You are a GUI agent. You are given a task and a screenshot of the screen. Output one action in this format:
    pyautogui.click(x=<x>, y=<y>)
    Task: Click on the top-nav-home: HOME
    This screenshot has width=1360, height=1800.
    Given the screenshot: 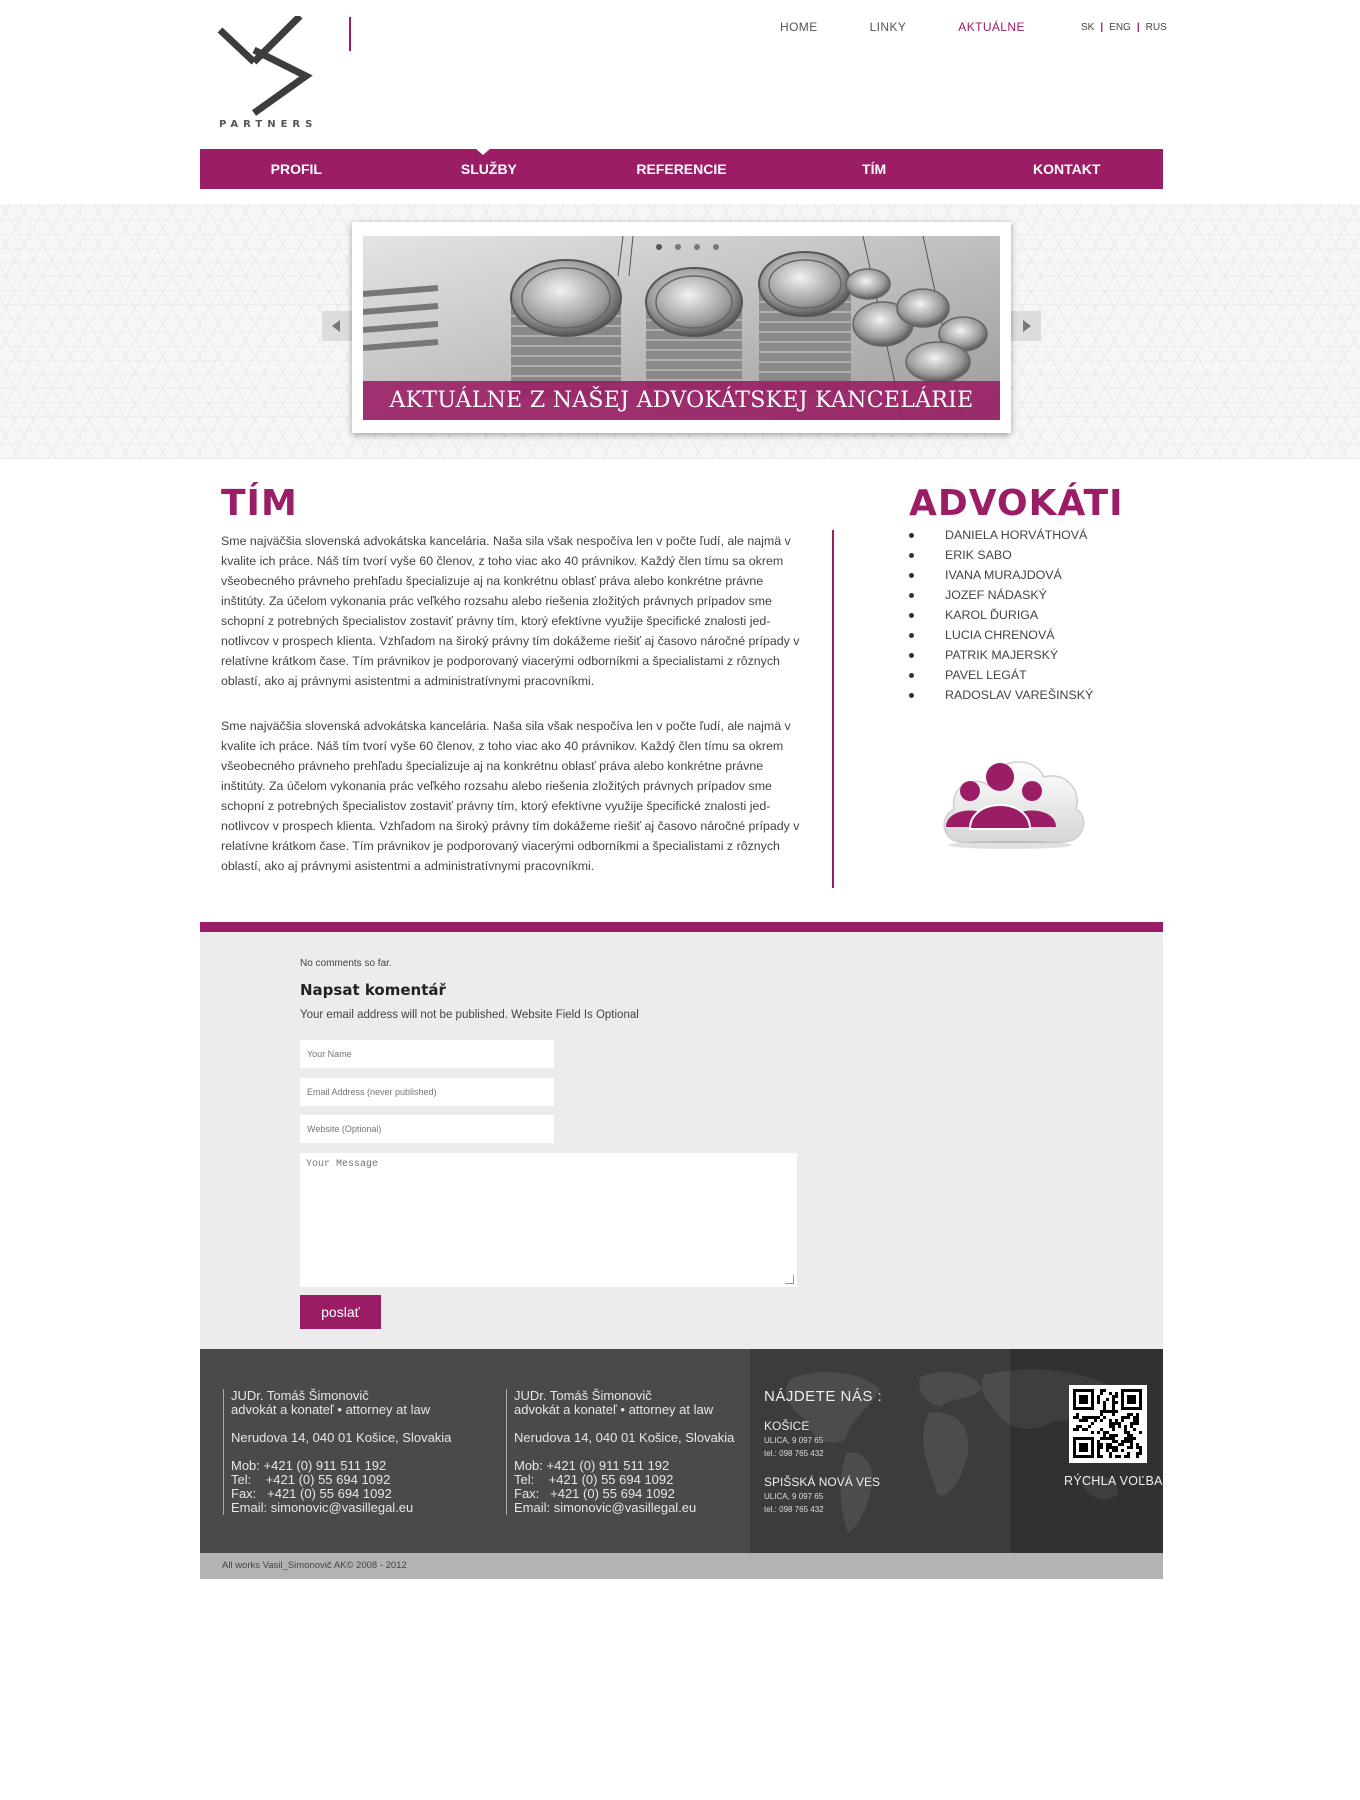 What is the action you would take?
    pyautogui.click(x=799, y=30)
    